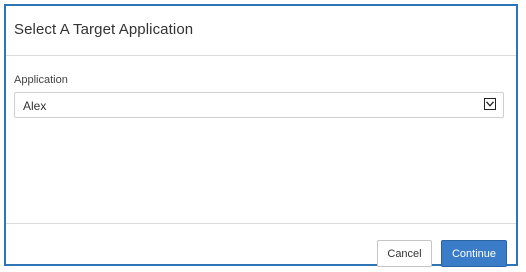  What do you see at coordinates (404, 253) in the screenshot?
I see `cancel-button: Cancel` at bounding box center [404, 253].